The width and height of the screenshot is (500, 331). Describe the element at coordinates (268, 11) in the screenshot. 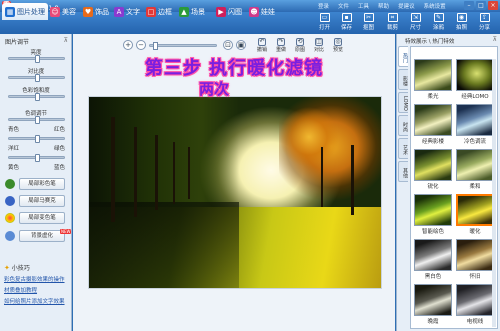

I see `tab-label: 娃娃` at that location.